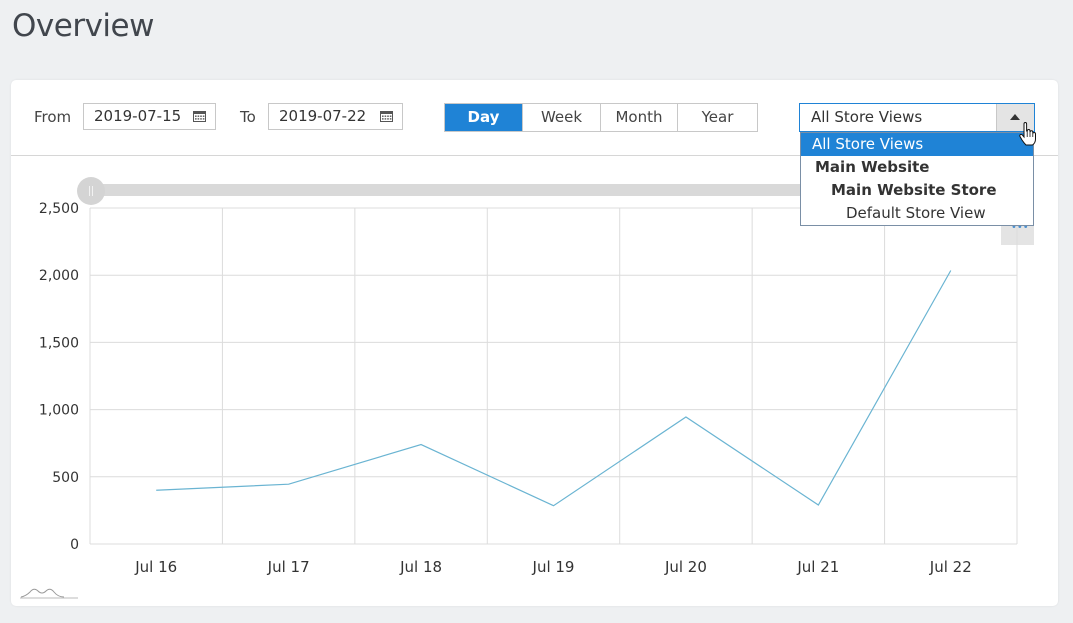  I want to click on x-tick-label: Jul 17, so click(288, 567).